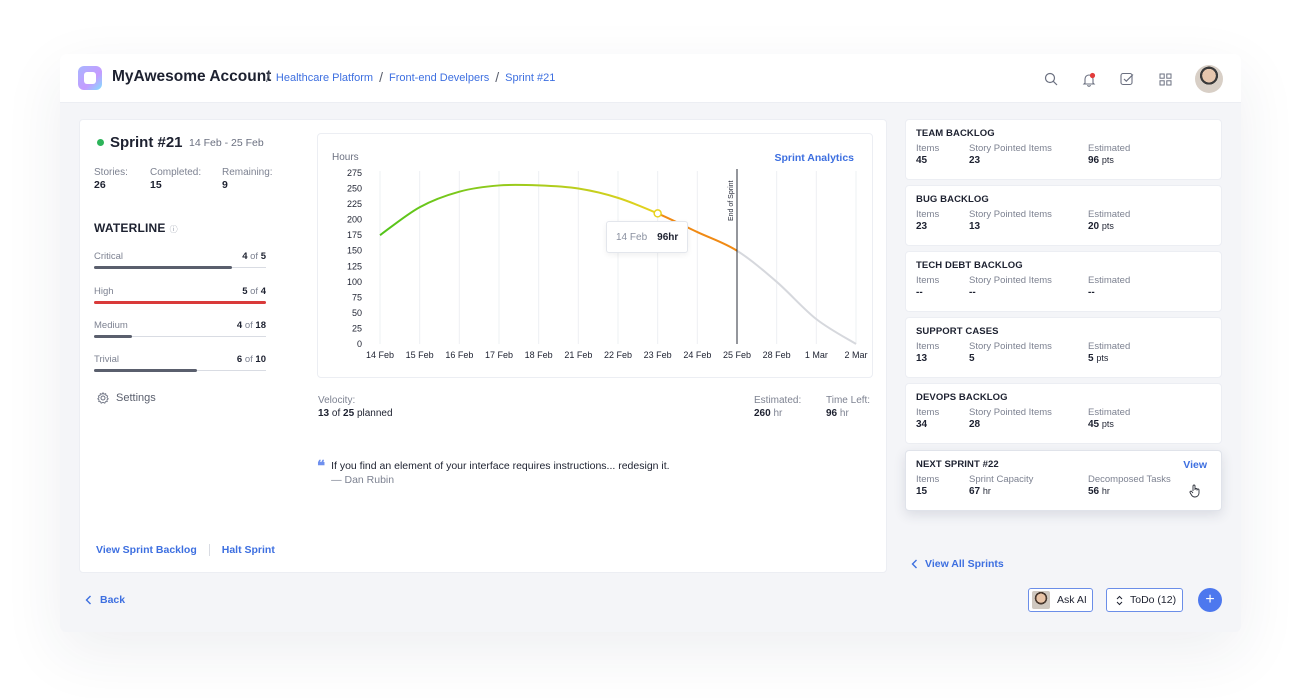 The image size is (1301, 698). What do you see at coordinates (357, 328) in the screenshot?
I see `y-tick-label: 25` at bounding box center [357, 328].